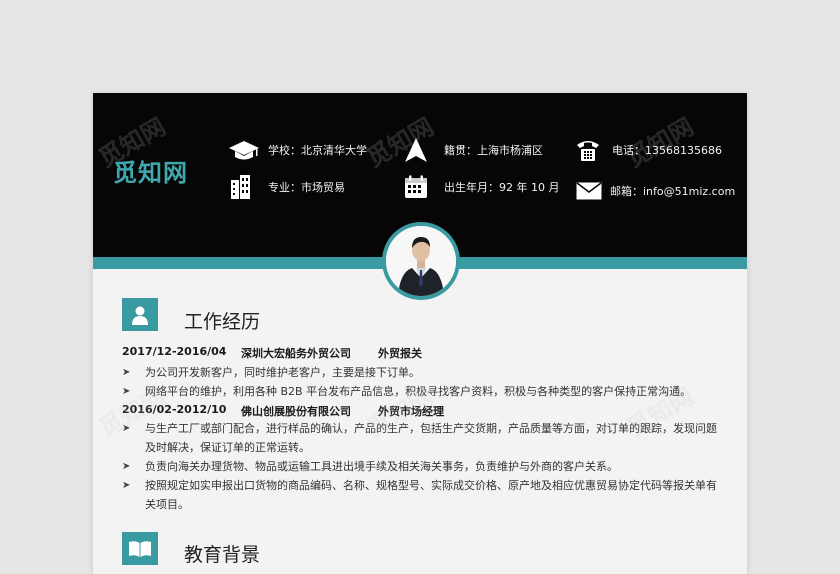 This screenshot has height=574, width=840. What do you see at coordinates (592, 150) in the screenshot?
I see `telephone-icon` at bounding box center [592, 150].